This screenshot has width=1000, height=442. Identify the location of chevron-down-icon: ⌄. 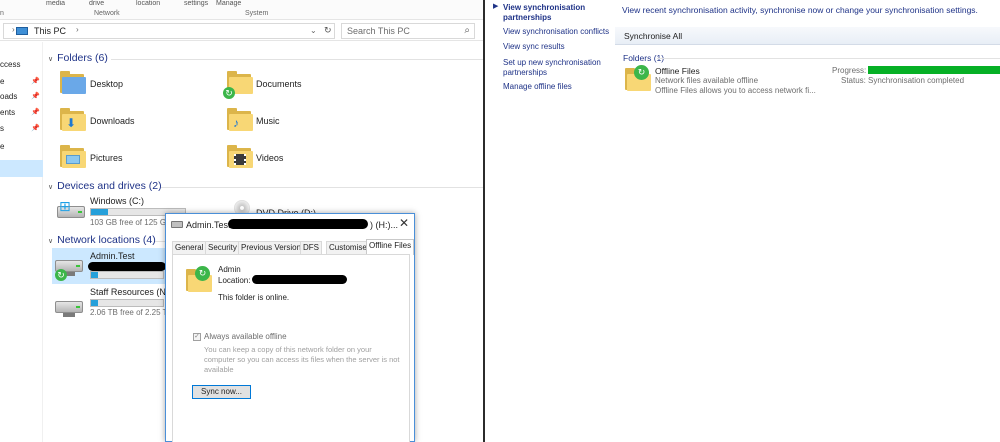
(313, 30).